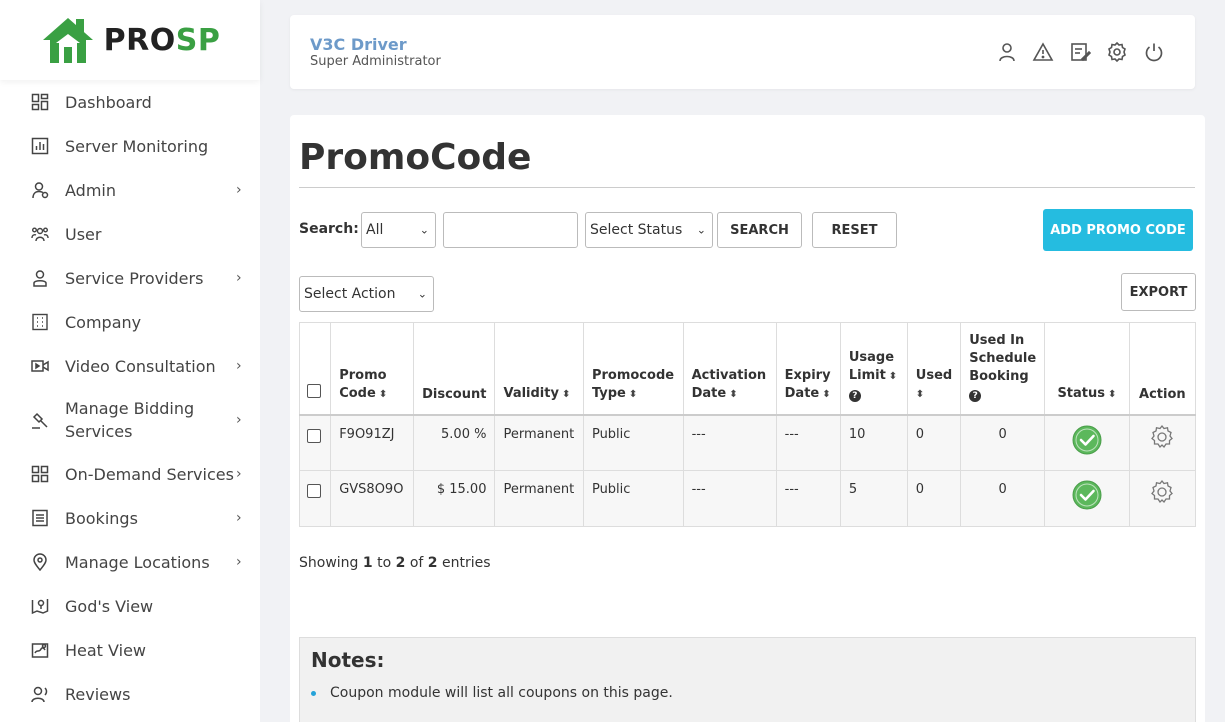 The width and height of the screenshot is (1225, 722). Describe the element at coordinates (358, 44) in the screenshot. I see `user-name: V3C Driver` at that location.